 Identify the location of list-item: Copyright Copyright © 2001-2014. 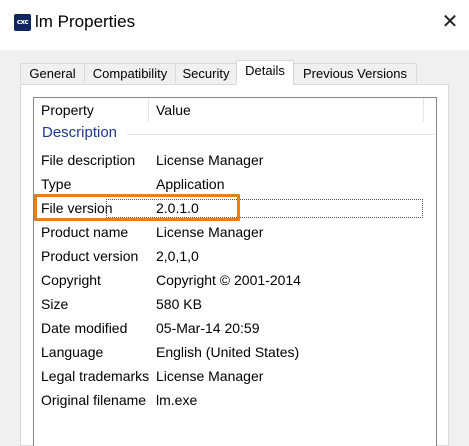
(229, 280).